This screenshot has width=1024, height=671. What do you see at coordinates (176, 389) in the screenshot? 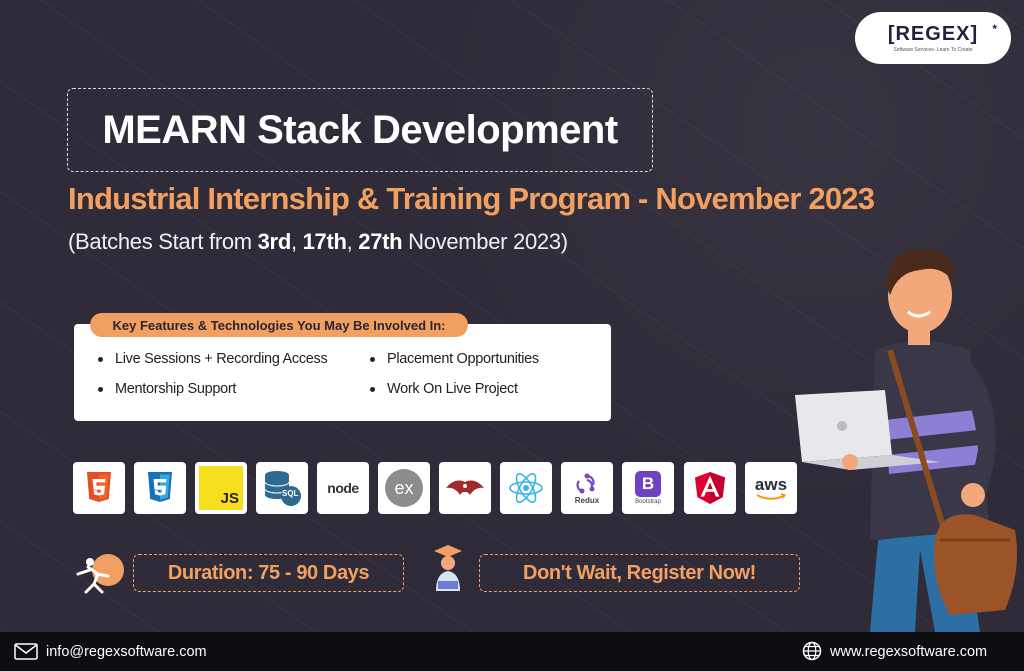
I see `feature-label: Mentorship Support` at bounding box center [176, 389].